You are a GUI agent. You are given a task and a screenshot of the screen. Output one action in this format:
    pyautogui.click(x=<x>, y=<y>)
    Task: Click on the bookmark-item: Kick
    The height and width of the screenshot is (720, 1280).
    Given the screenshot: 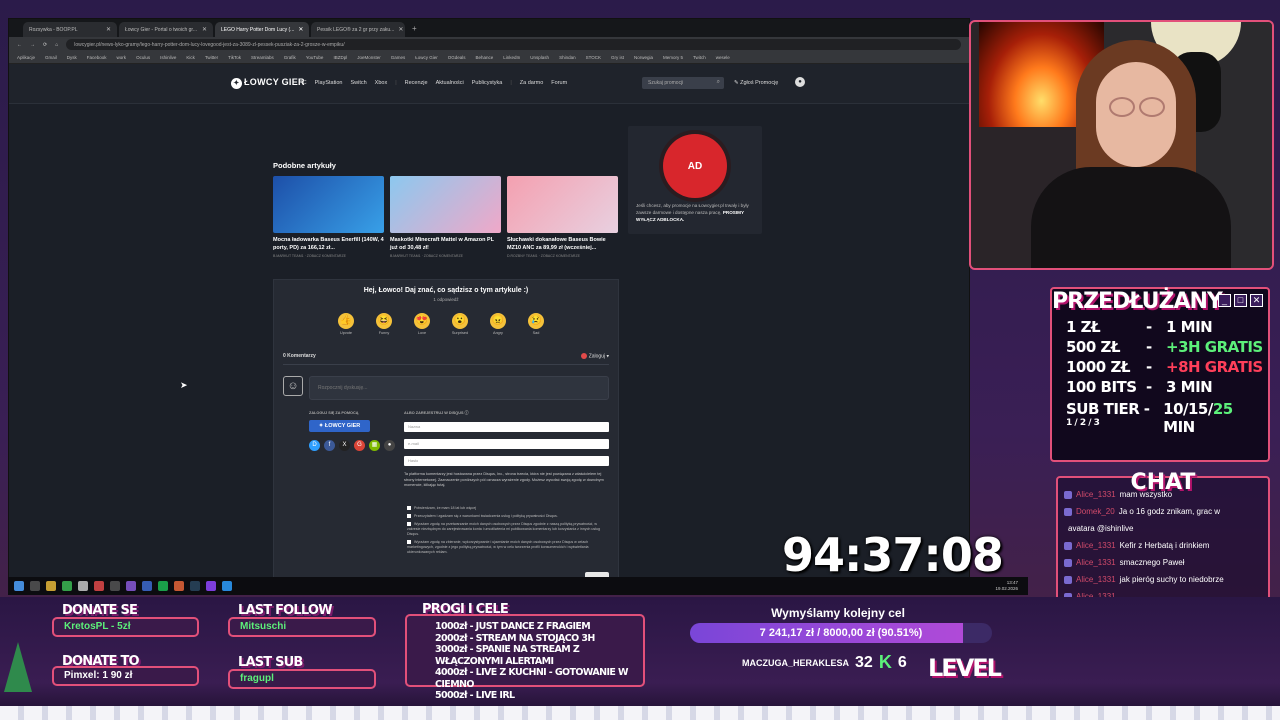 What is the action you would take?
    pyautogui.click(x=190, y=57)
    